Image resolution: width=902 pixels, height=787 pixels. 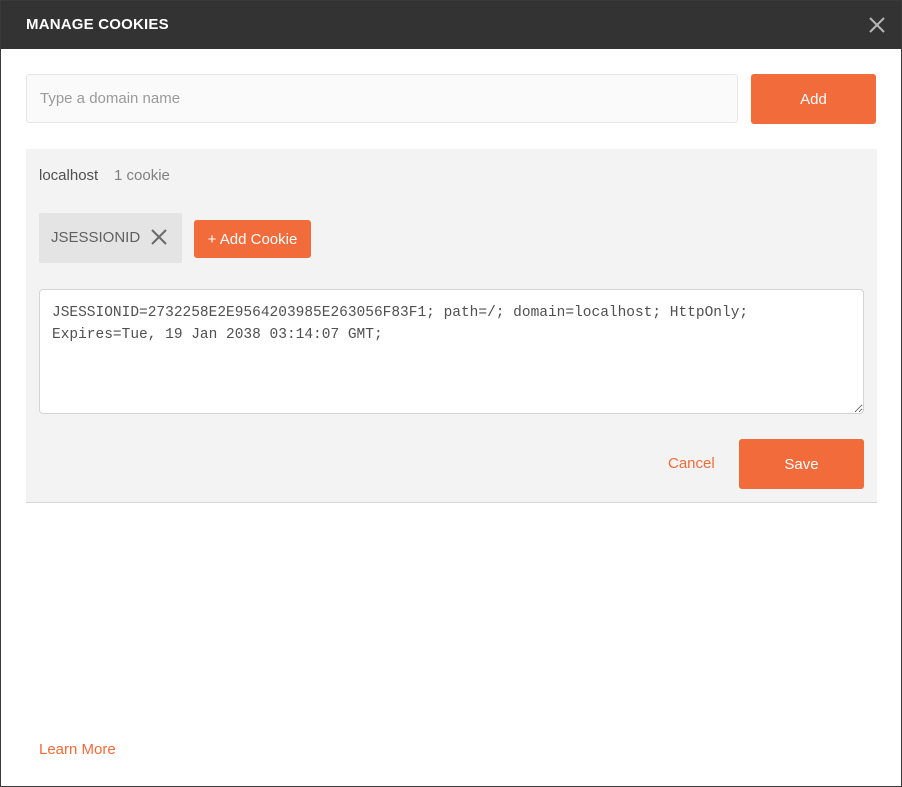 What do you see at coordinates (801, 464) in the screenshot?
I see `save-button: Save` at bounding box center [801, 464].